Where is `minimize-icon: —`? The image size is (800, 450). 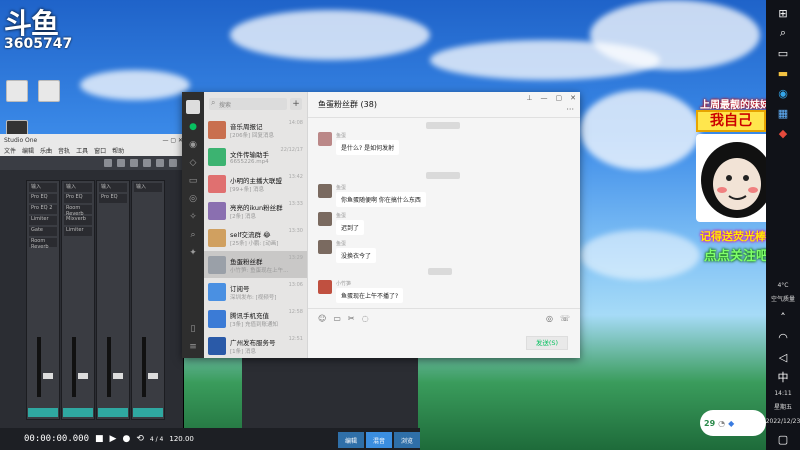 minimize-icon: — is located at coordinates (544, 98).